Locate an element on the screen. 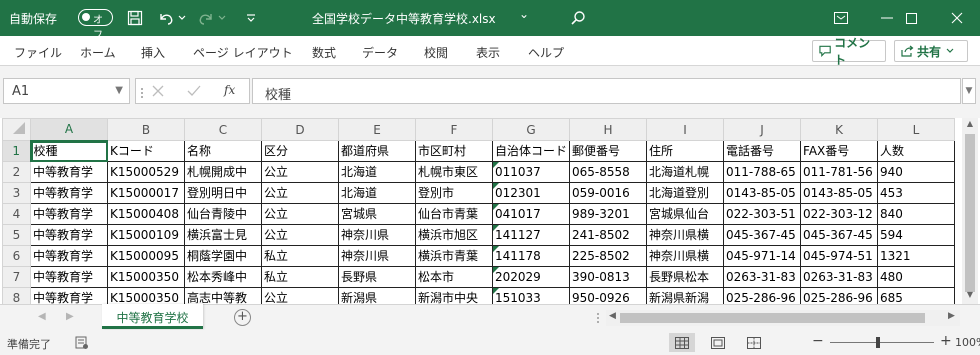 The width and height of the screenshot is (980, 355). cell: 仙台市青葉 is located at coordinates (454, 214).